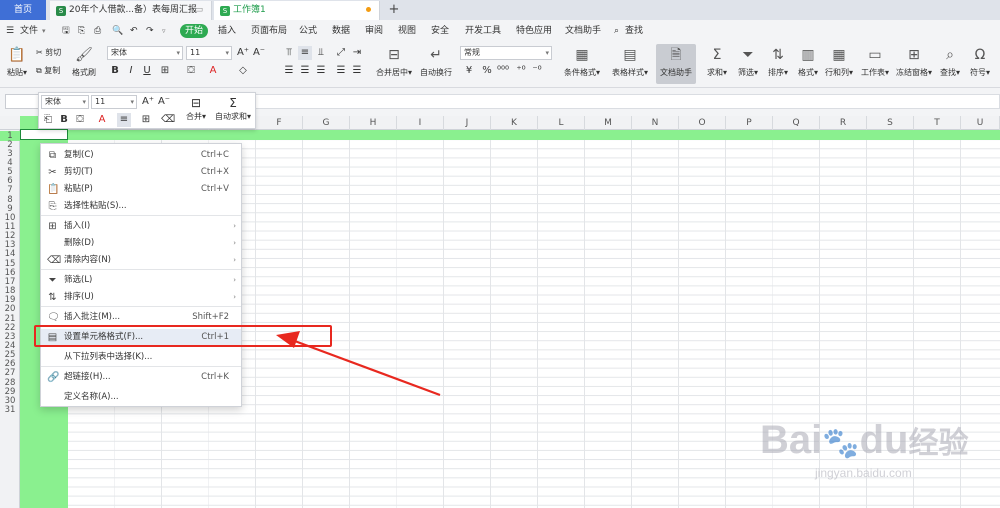 The image size is (1000, 508). What do you see at coordinates (748, 62) in the screenshot?
I see `filter-button: ⏷ 筛选▾` at bounding box center [748, 62].